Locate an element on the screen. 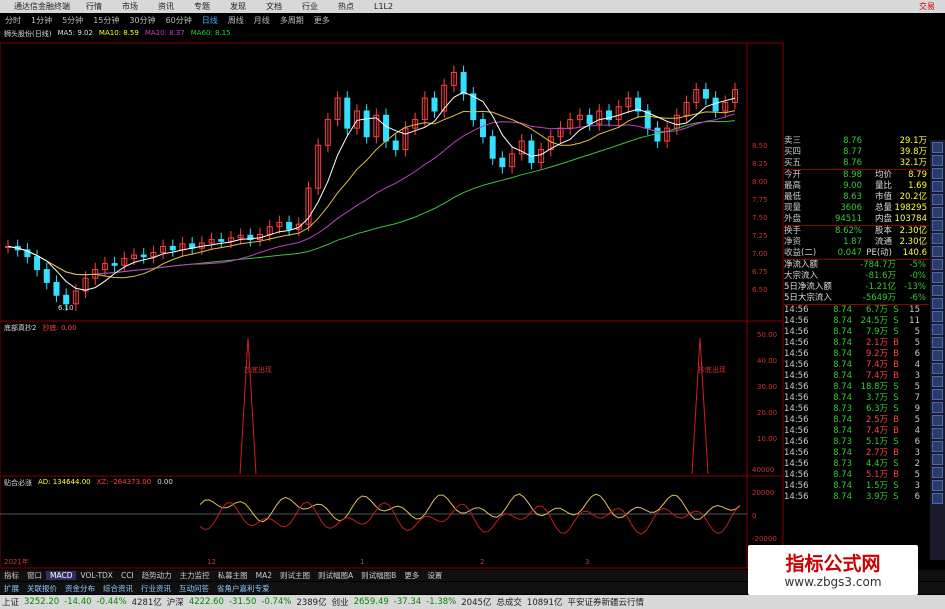 Image resolution: width=945 pixels, height=609 pixels. period-multi: 多周期 is located at coordinates (292, 20).